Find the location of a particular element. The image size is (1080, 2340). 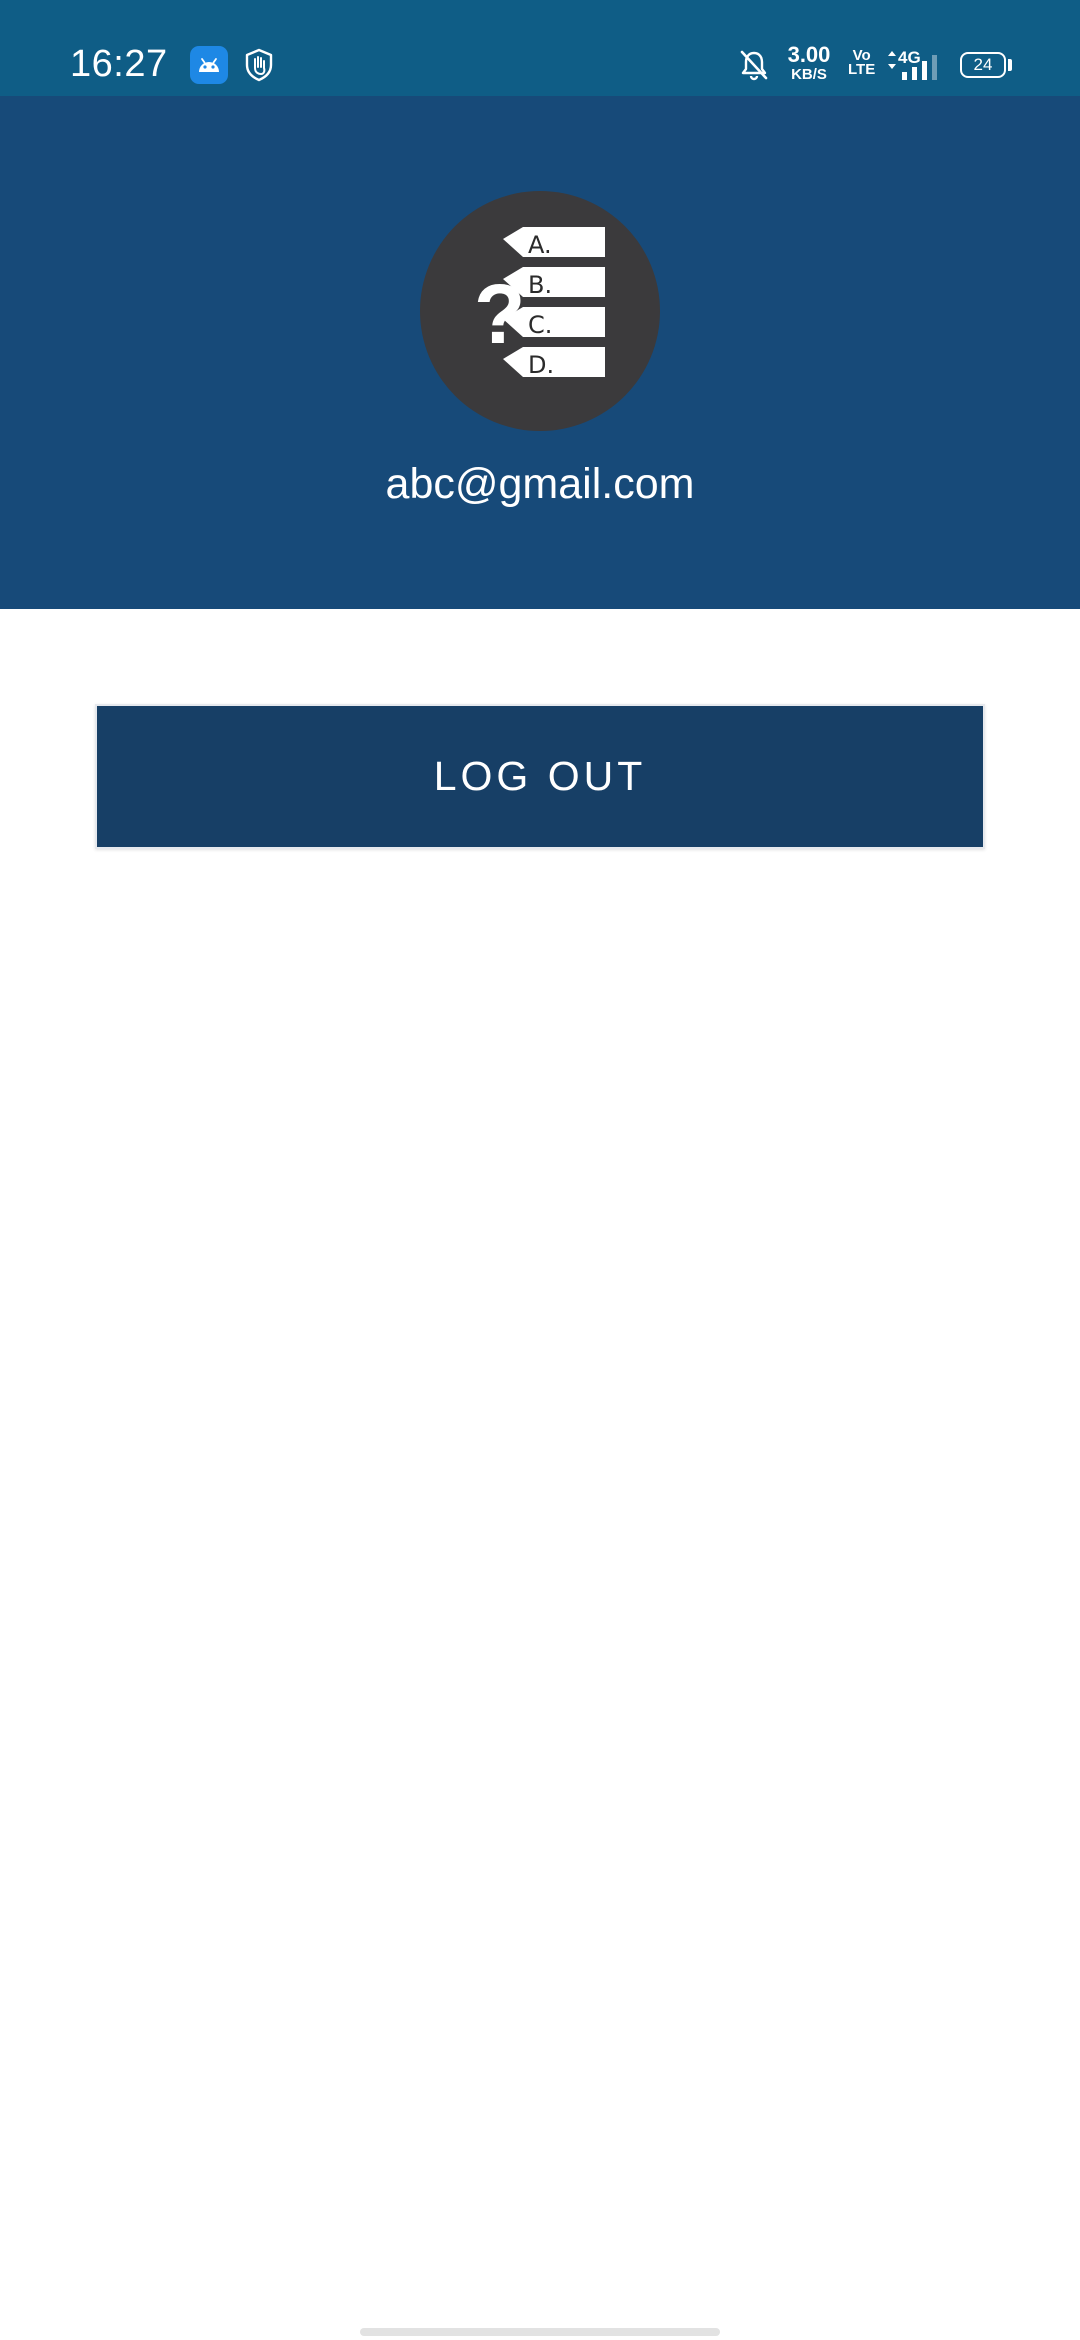

battery-icon: 24 is located at coordinates (983, 65).